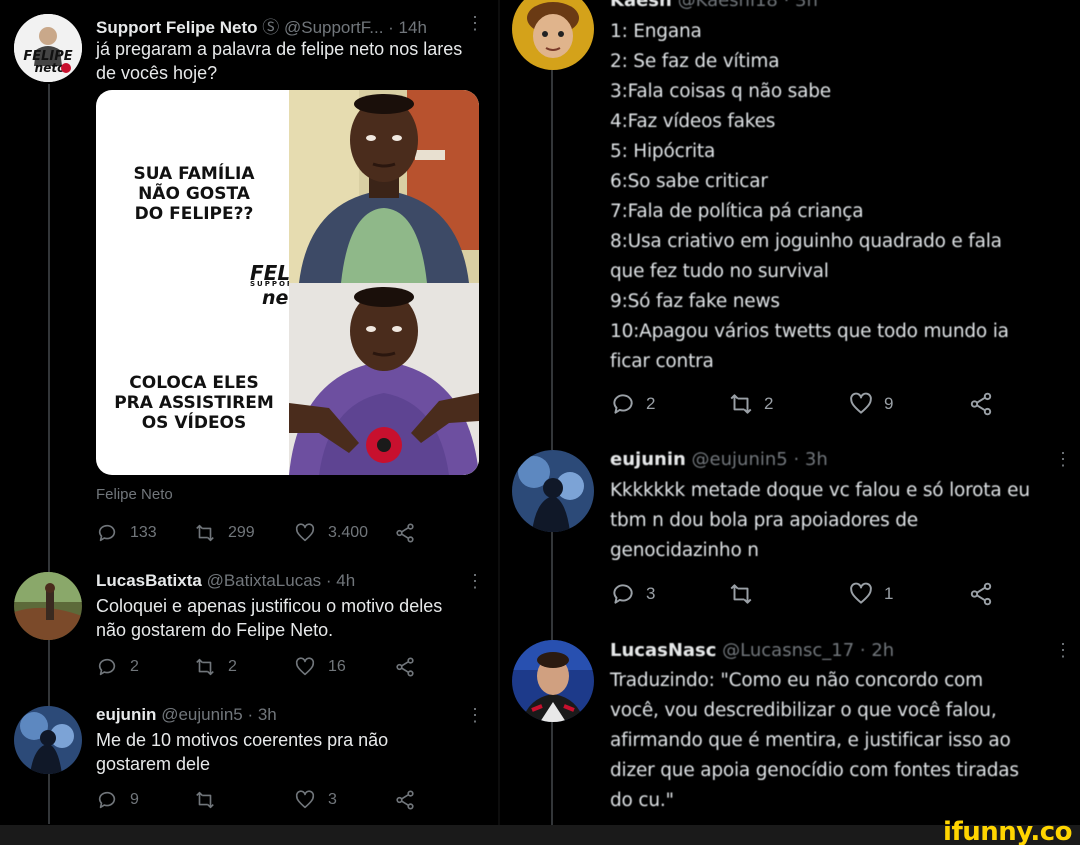 The height and width of the screenshot is (845, 1080). I want to click on retweet-button: 299, so click(224, 533).